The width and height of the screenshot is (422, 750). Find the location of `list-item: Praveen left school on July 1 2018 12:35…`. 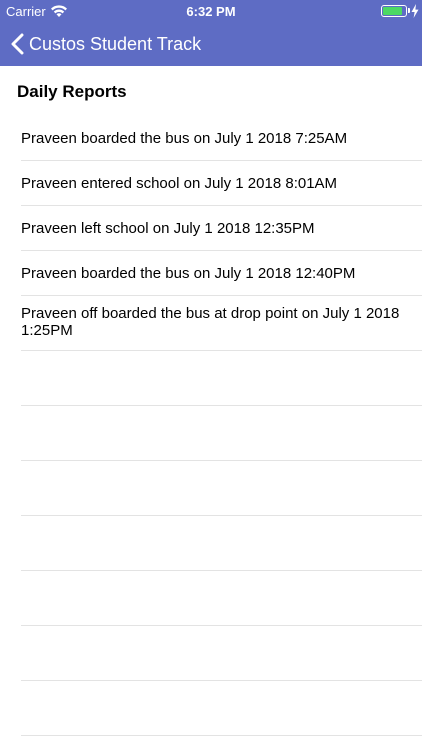

list-item: Praveen left school on July 1 2018 12:35… is located at coordinates (221, 228).